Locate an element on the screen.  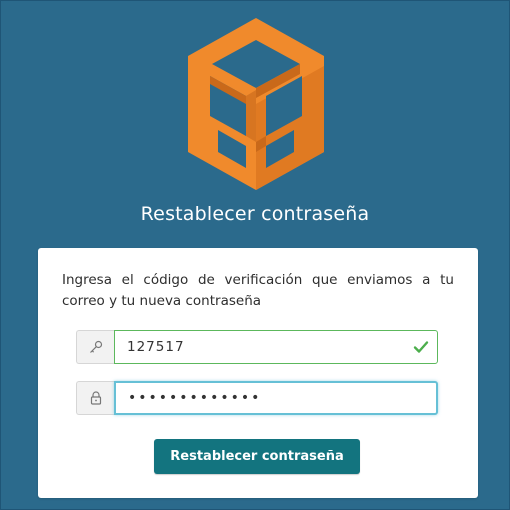
new-password-field: ••••••••••••• is located at coordinates (257, 398).